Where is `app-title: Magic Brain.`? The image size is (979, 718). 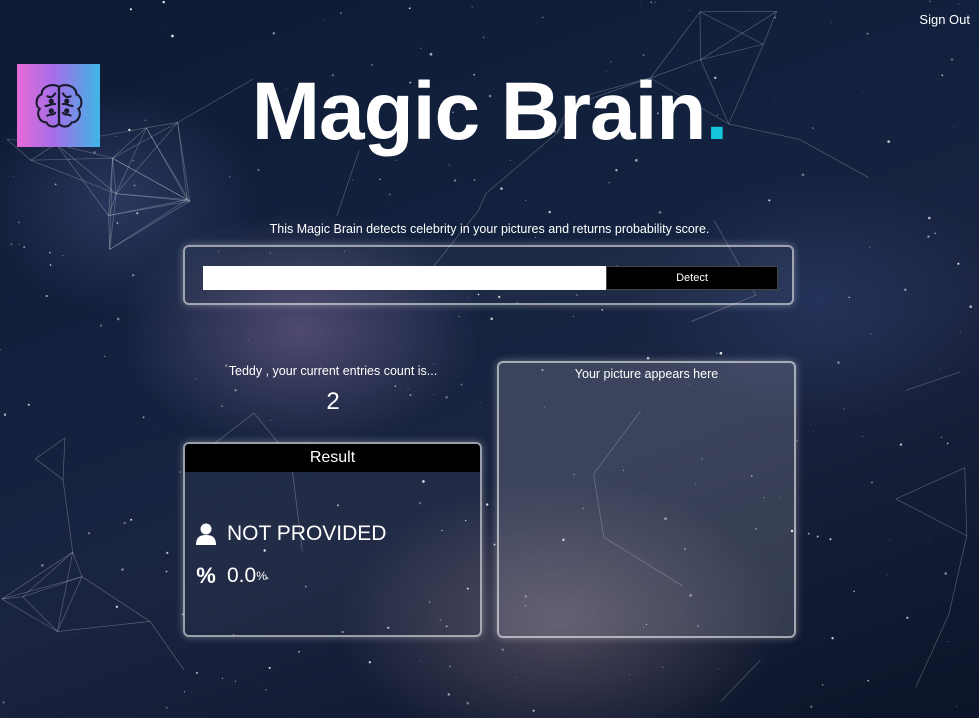
app-title: Magic Brain. is located at coordinates (489, 112).